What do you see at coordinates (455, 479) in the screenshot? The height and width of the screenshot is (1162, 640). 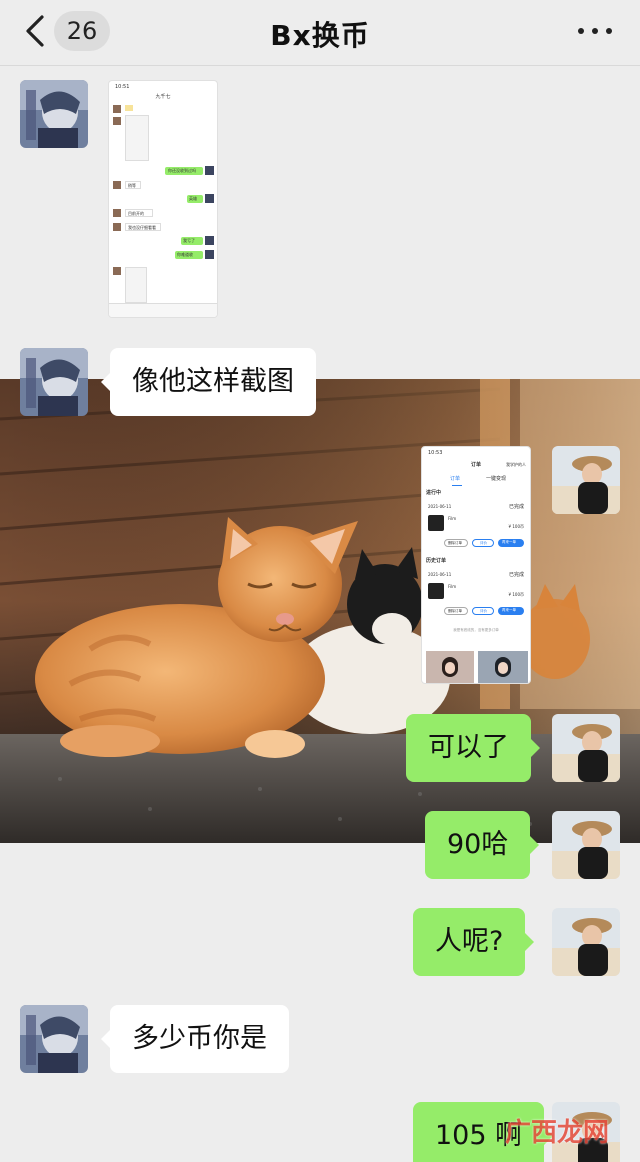 I see `thumb-tab-orders: 订单` at bounding box center [455, 479].